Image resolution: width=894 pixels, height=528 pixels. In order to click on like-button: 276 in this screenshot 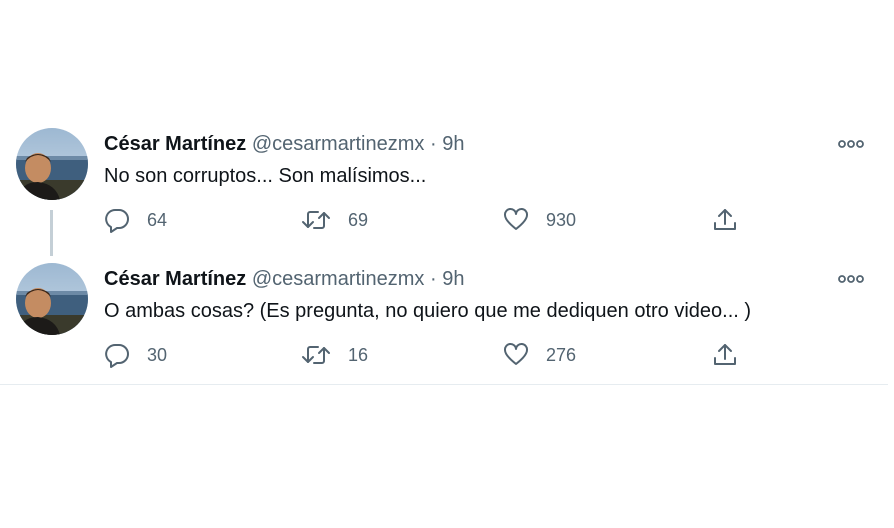, I will do `click(539, 355)`.